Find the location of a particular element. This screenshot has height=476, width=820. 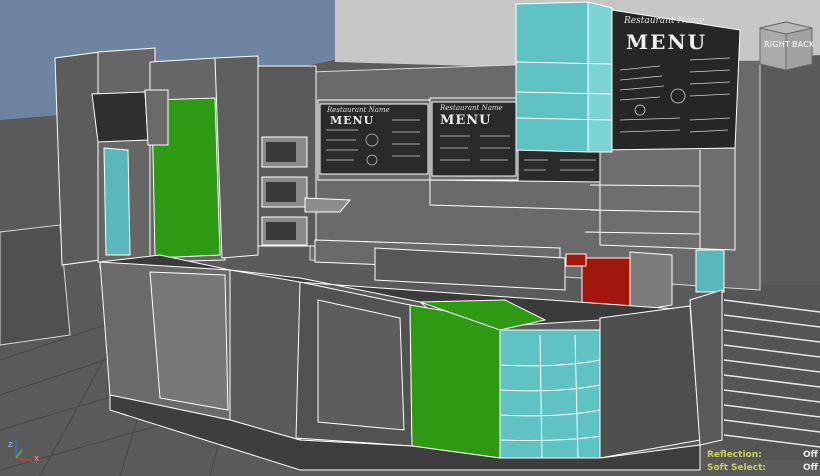

view-cube: RIGHT BACK is located at coordinates (786, 46).